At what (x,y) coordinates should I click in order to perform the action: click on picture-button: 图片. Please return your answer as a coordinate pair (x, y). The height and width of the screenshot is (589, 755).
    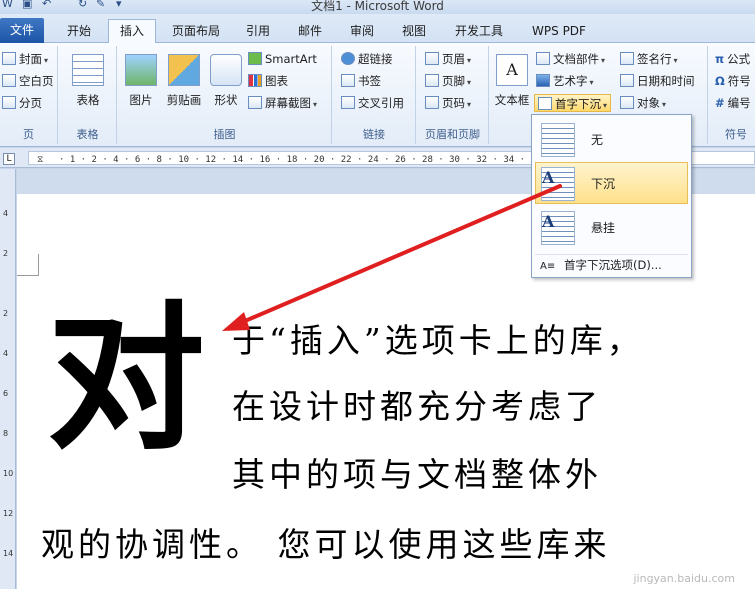
    Looking at the image, I should click on (141, 81).